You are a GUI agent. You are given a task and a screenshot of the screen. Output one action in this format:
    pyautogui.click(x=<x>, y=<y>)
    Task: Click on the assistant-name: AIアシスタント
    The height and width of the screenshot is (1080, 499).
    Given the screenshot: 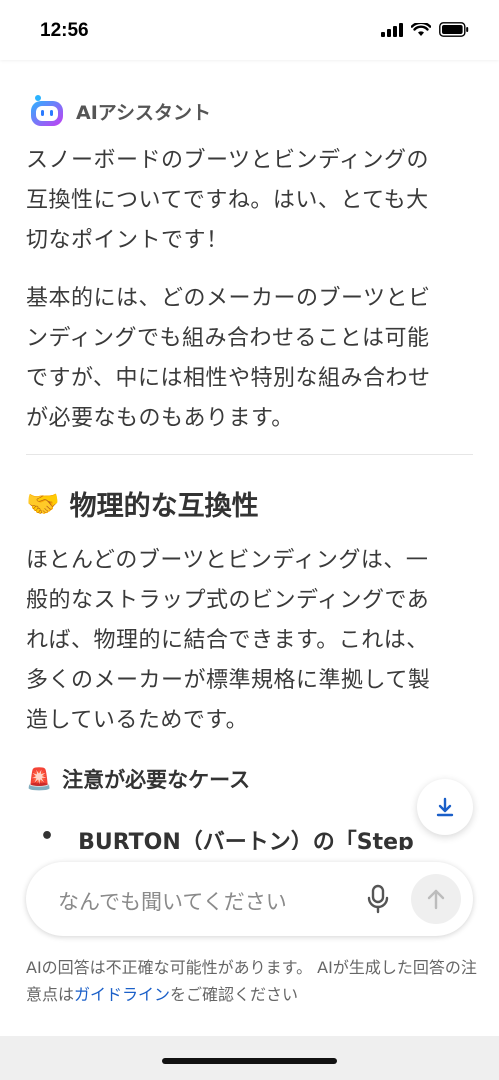 What is the action you would take?
    pyautogui.click(x=144, y=112)
    